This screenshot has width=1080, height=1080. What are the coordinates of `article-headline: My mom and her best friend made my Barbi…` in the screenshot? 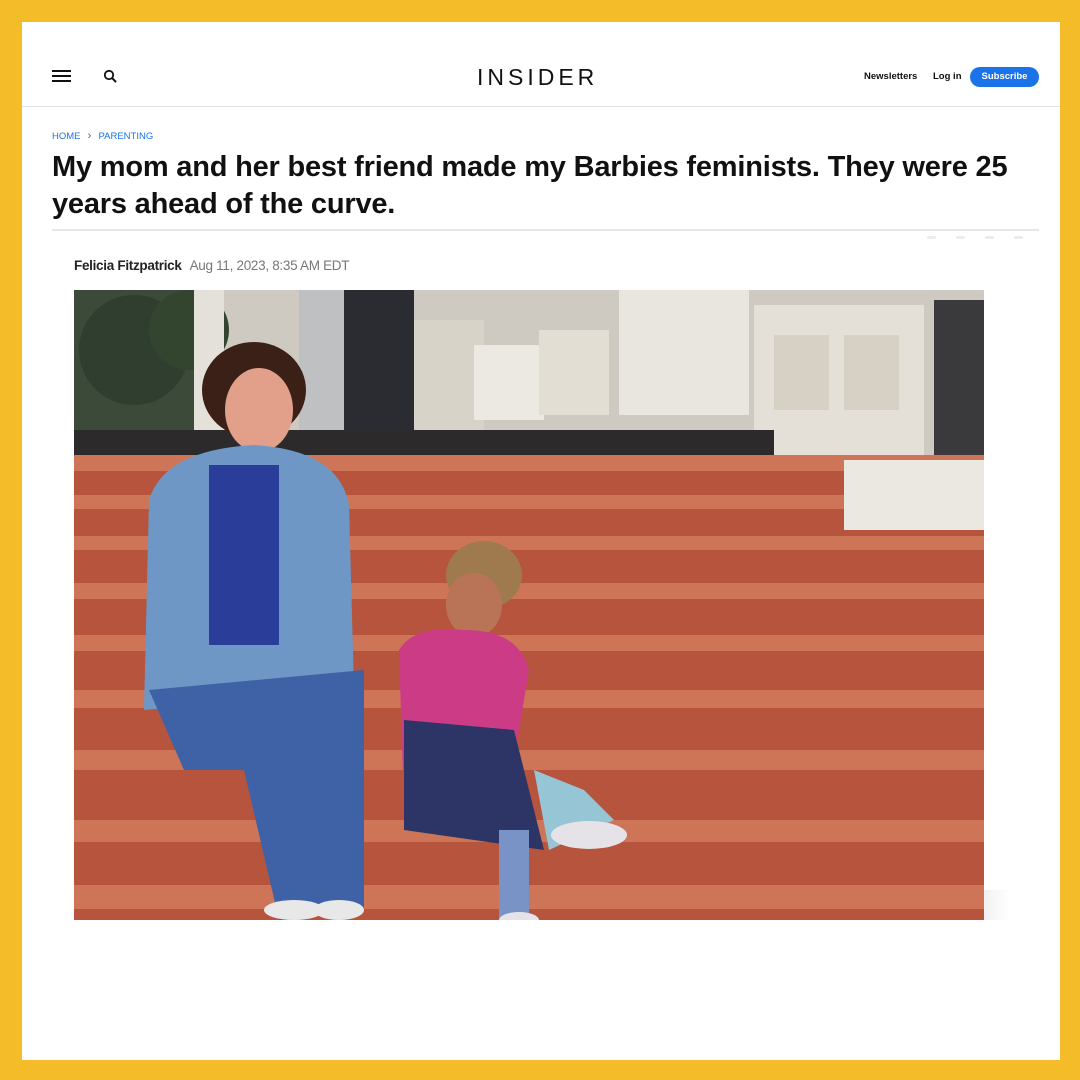 It's located at (530, 185).